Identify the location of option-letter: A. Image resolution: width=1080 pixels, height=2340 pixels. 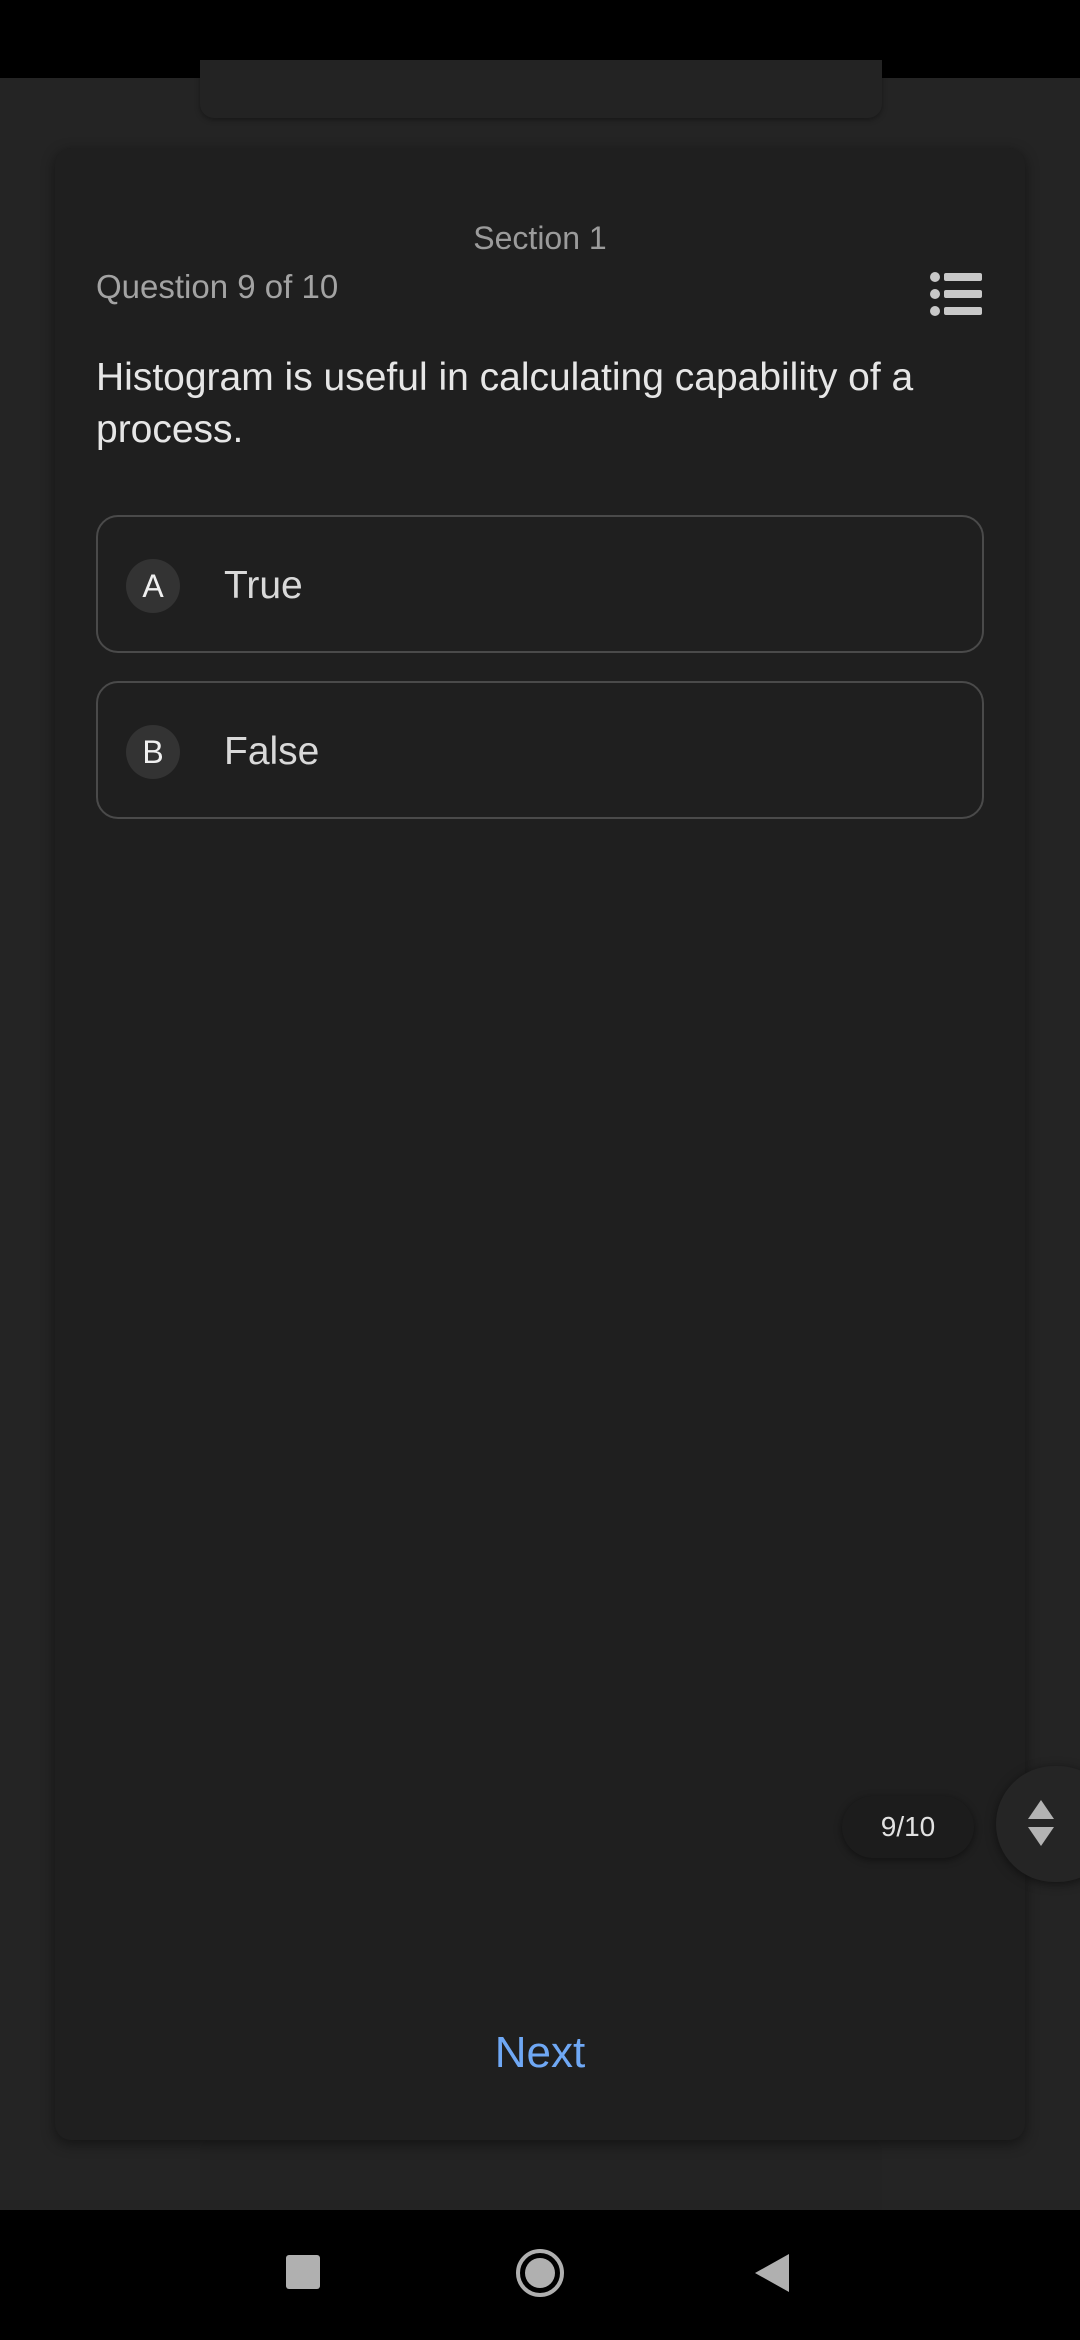
(153, 586).